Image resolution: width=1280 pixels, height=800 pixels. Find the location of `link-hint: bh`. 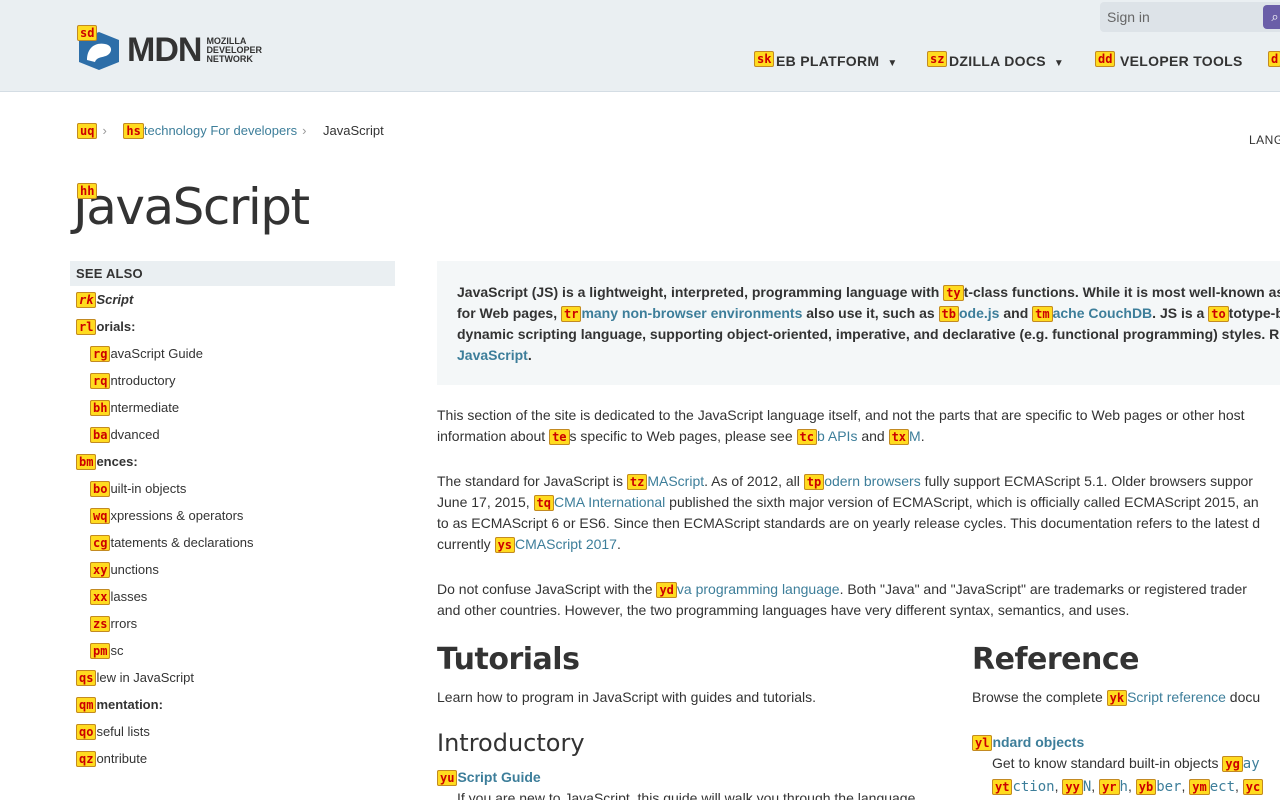

link-hint: bh is located at coordinates (100, 408).